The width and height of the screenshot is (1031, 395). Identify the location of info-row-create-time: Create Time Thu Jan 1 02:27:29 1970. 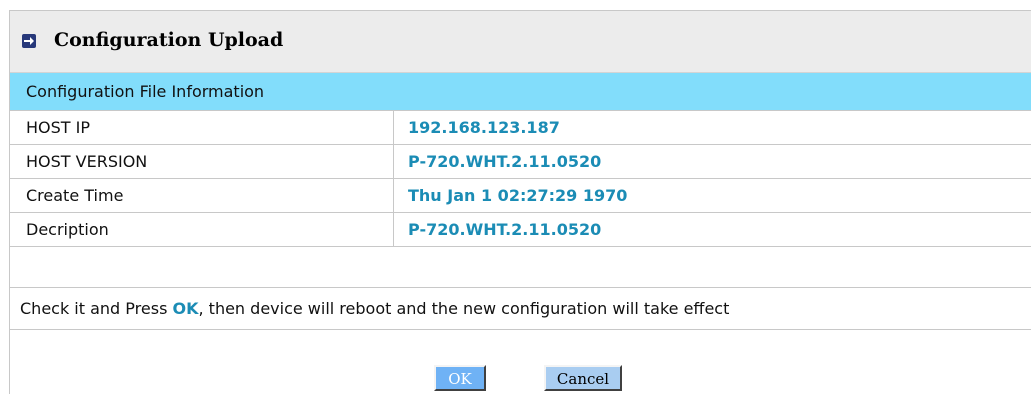
(520, 196).